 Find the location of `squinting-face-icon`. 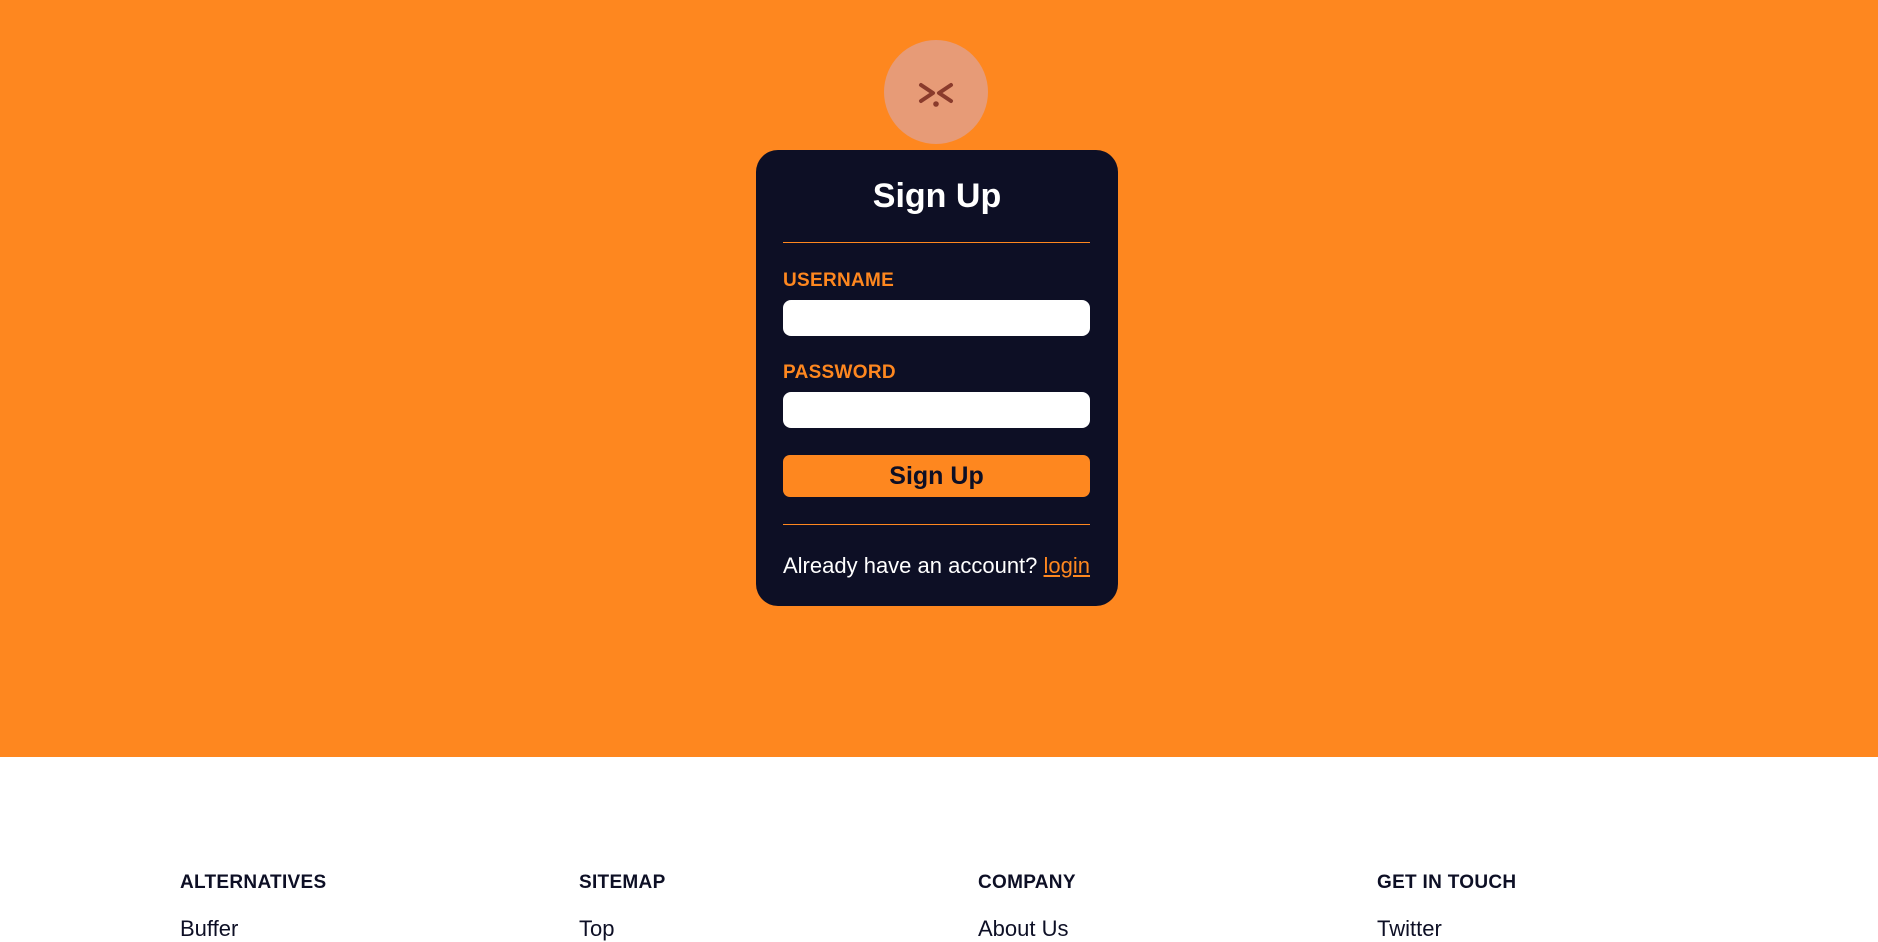

squinting-face-icon is located at coordinates (936, 95).